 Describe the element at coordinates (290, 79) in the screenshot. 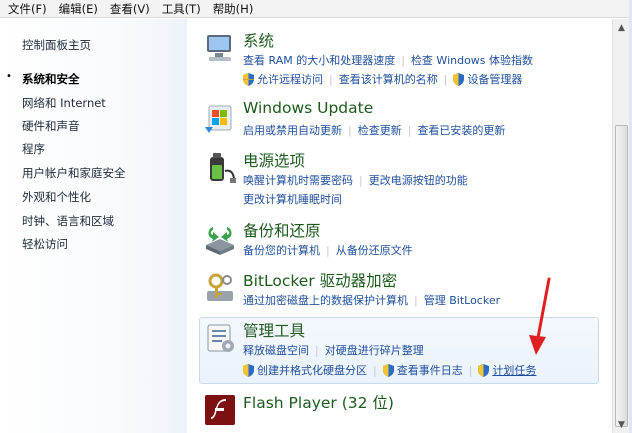

I see `link-allow-remote-access: 允许远程访问` at that location.